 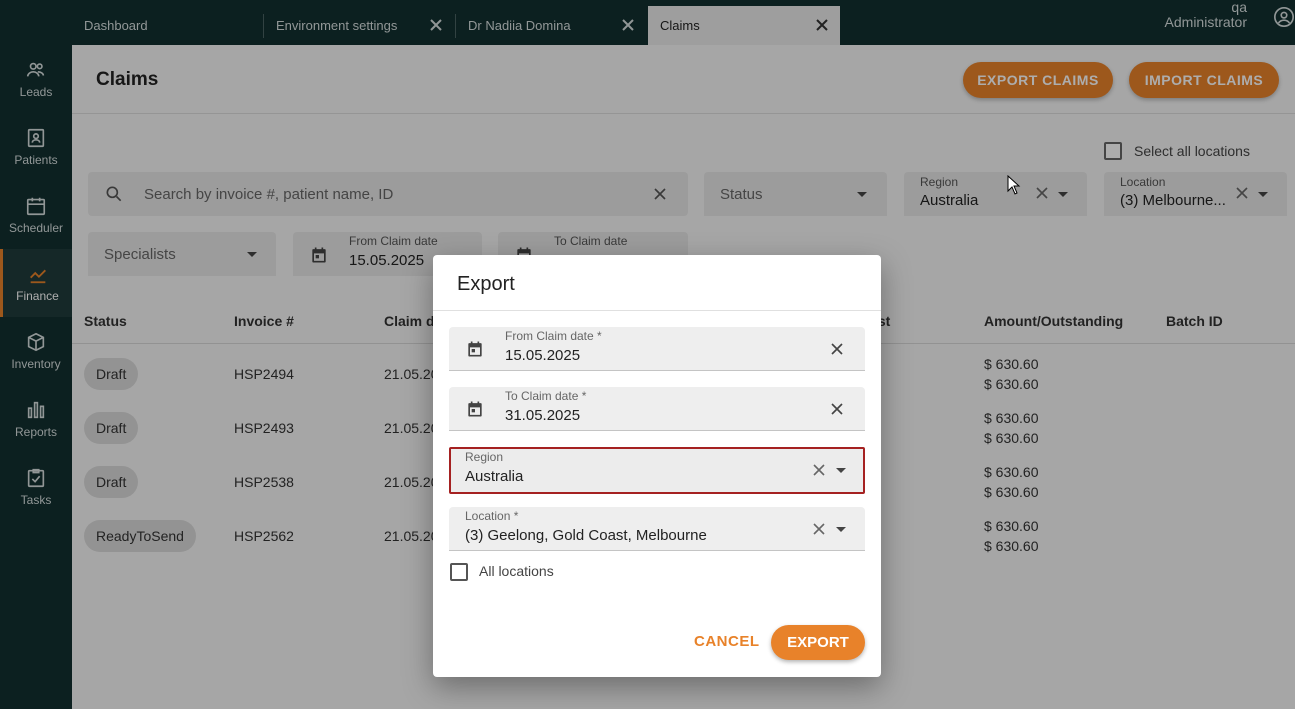 I want to click on cancel-button: CANCEL, so click(x=727, y=641).